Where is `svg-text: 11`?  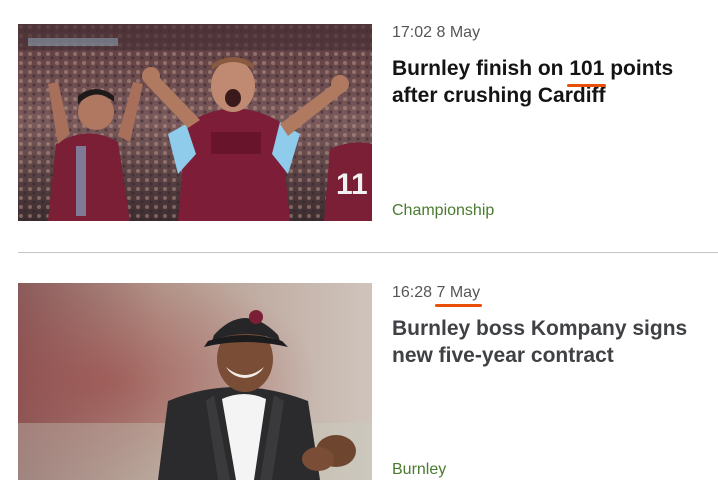
svg-text: 11 is located at coordinates (352, 184).